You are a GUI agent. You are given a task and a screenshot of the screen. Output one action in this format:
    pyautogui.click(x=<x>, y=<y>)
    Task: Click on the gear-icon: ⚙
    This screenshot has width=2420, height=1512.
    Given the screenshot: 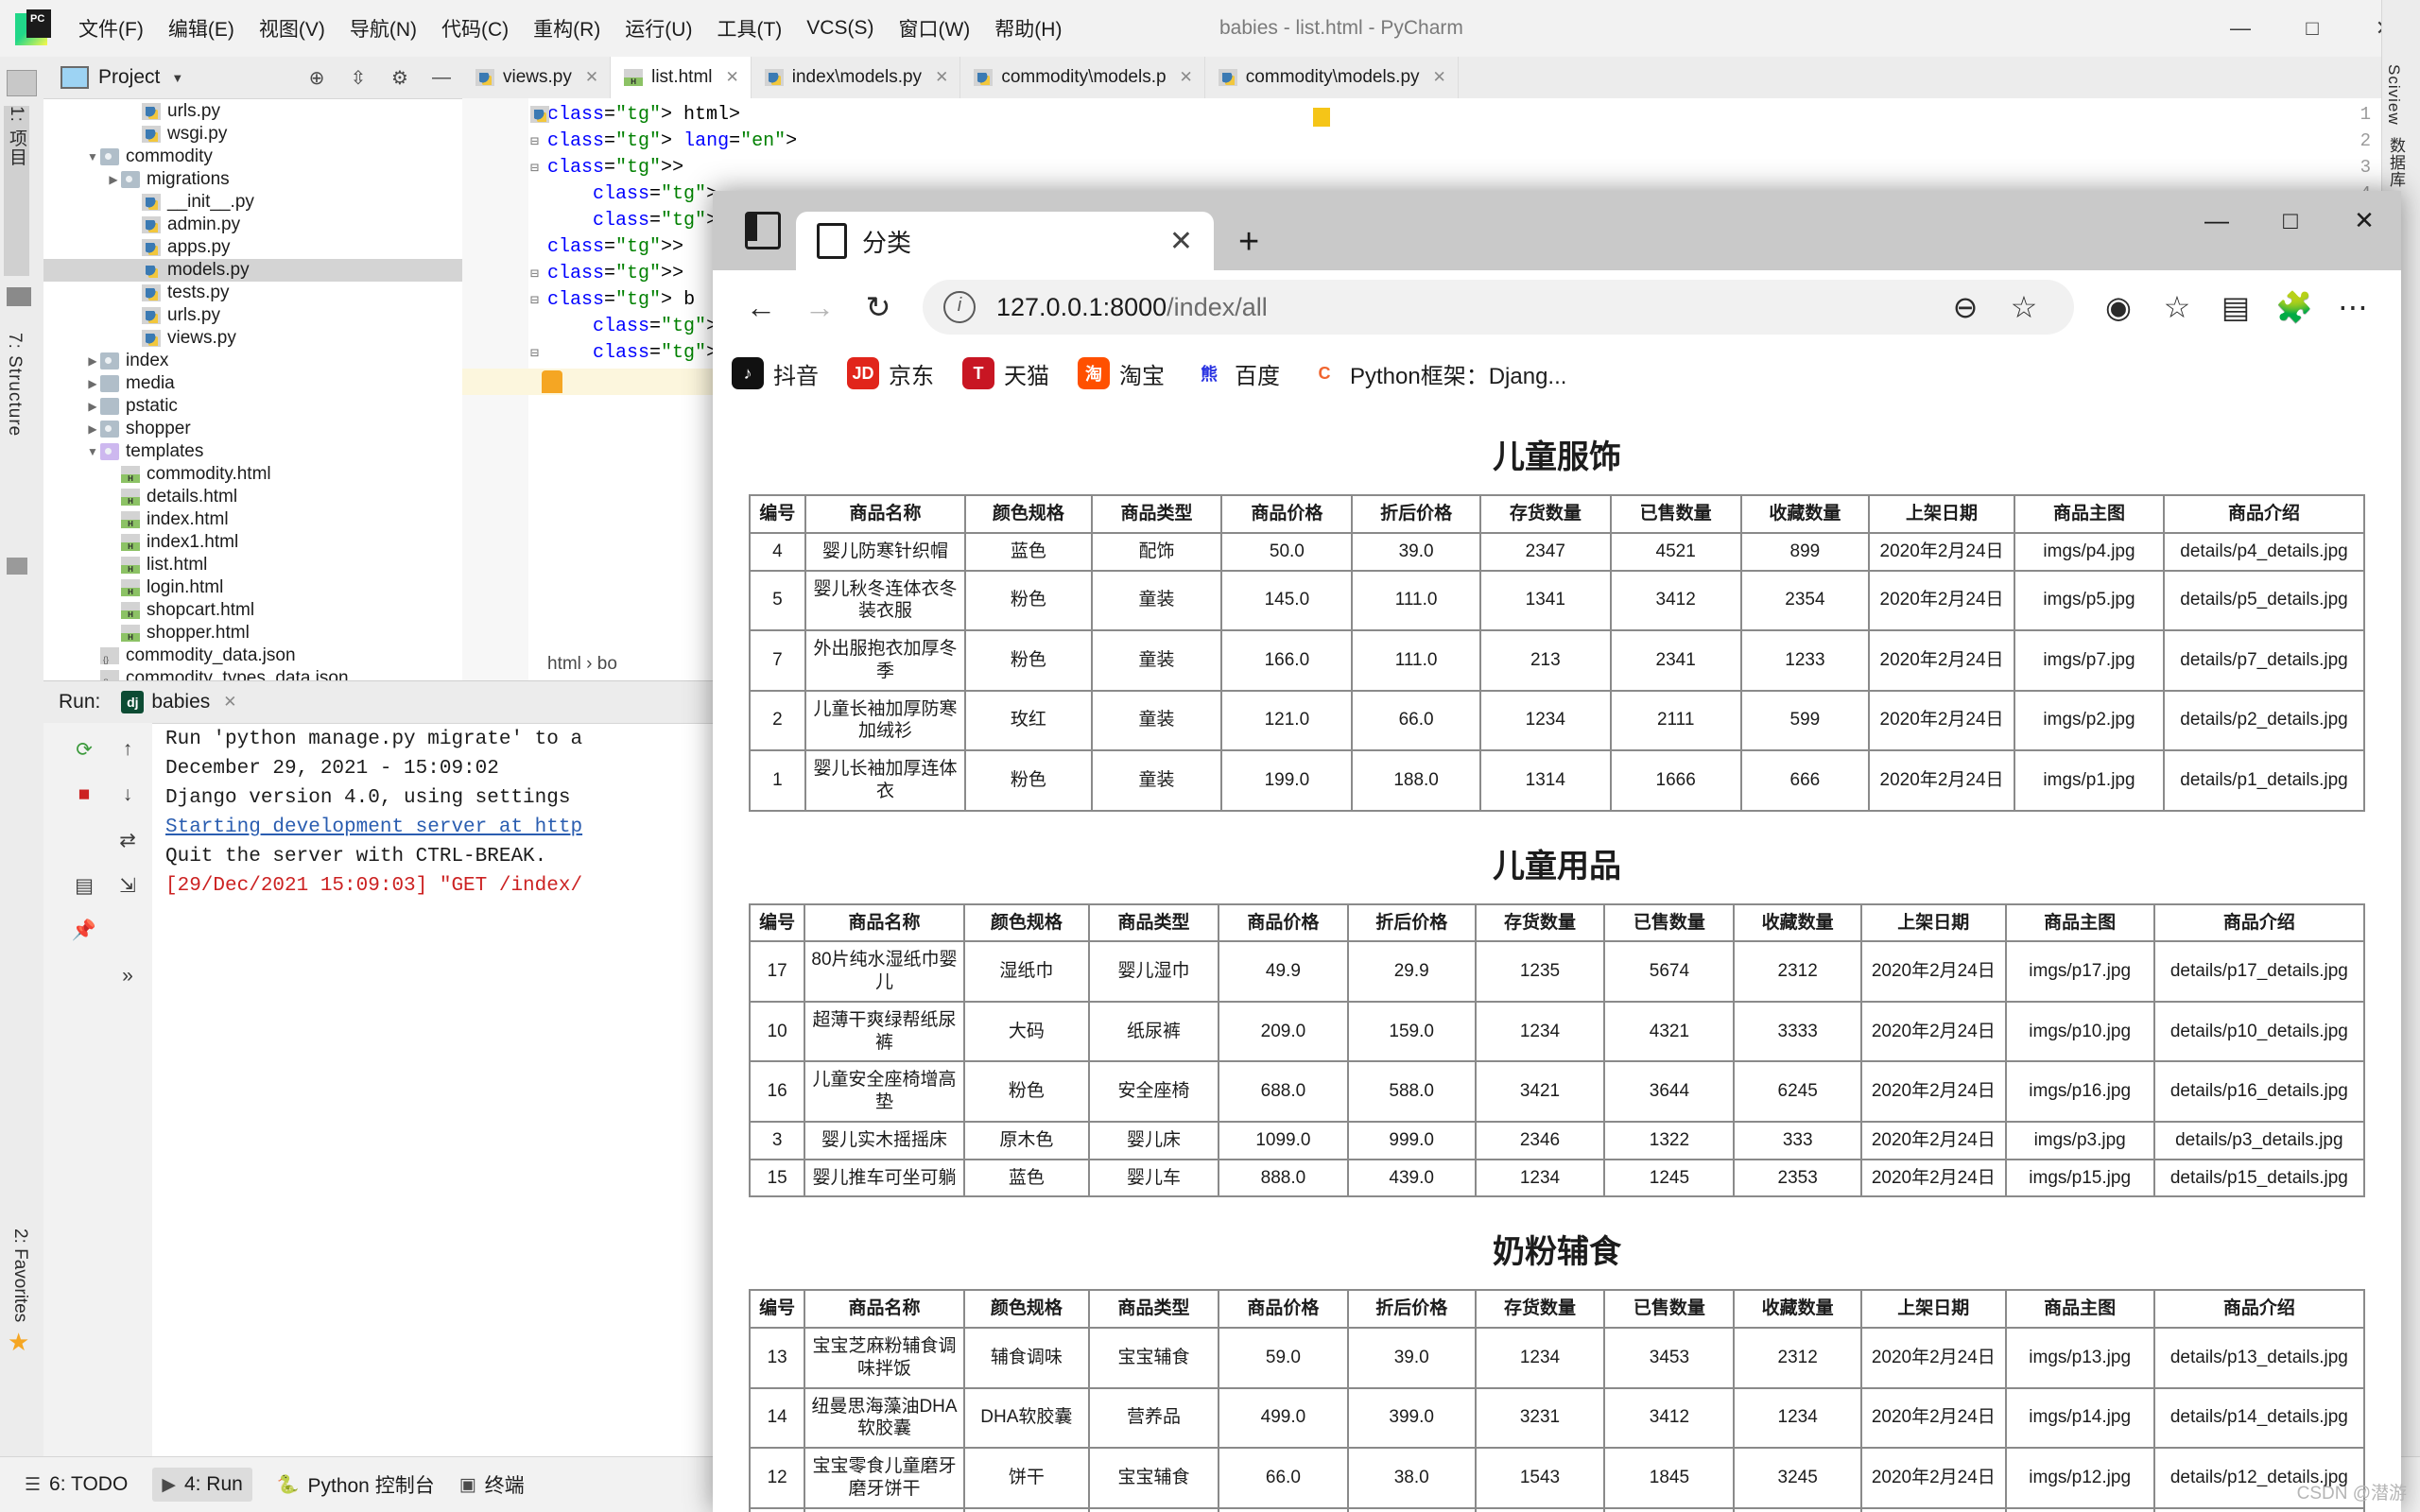 What is the action you would take?
    pyautogui.click(x=400, y=77)
    